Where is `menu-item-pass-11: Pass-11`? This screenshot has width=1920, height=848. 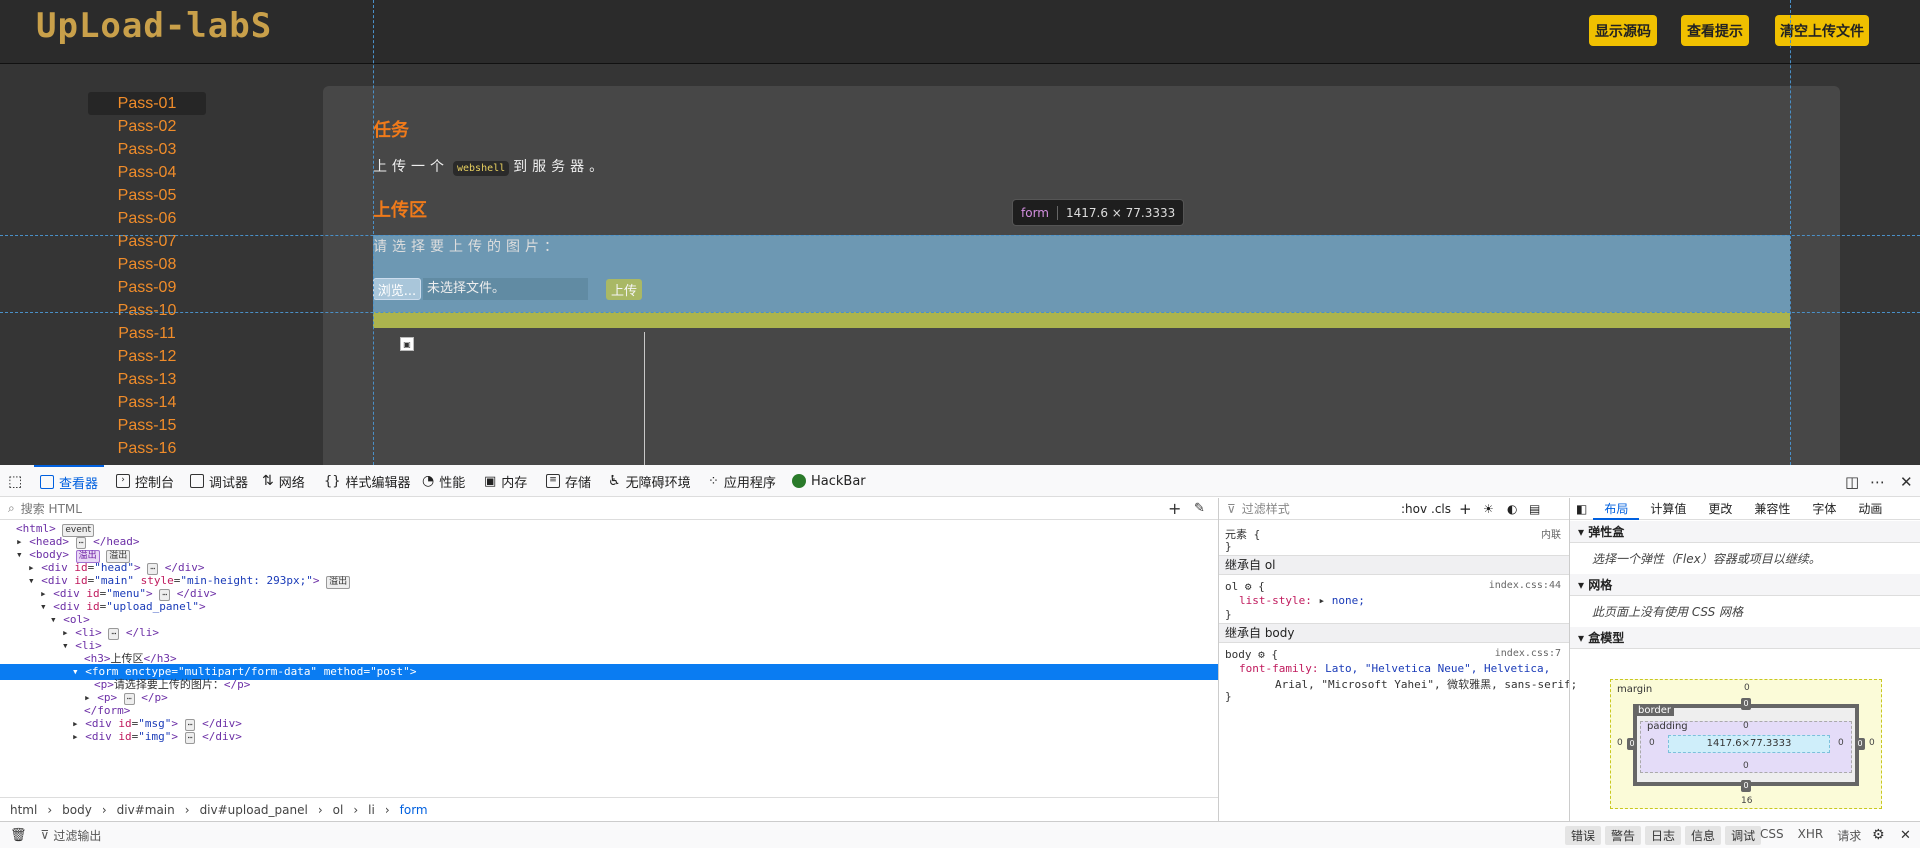 menu-item-pass-11: Pass-11 is located at coordinates (147, 333).